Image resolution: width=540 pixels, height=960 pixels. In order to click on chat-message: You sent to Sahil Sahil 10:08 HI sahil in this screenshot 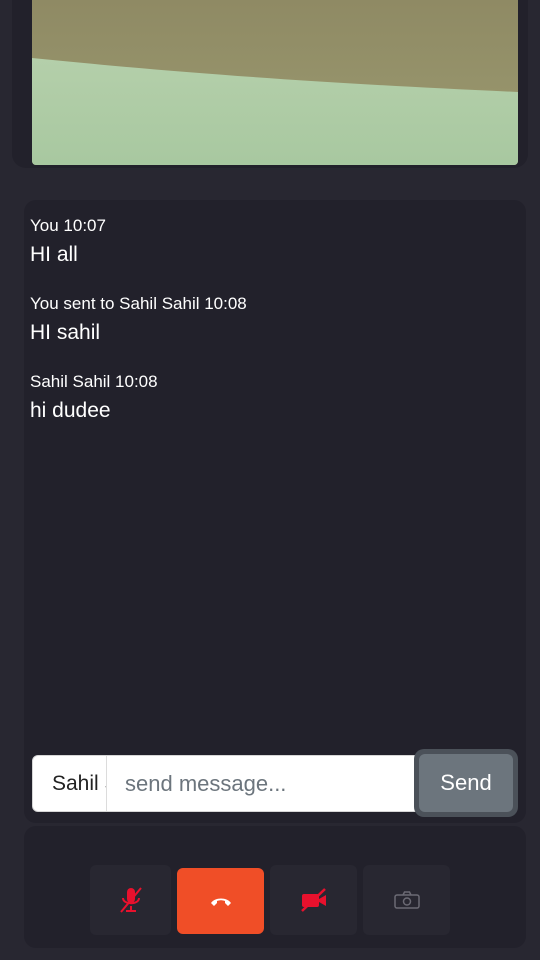, I will do `click(138, 320)`.